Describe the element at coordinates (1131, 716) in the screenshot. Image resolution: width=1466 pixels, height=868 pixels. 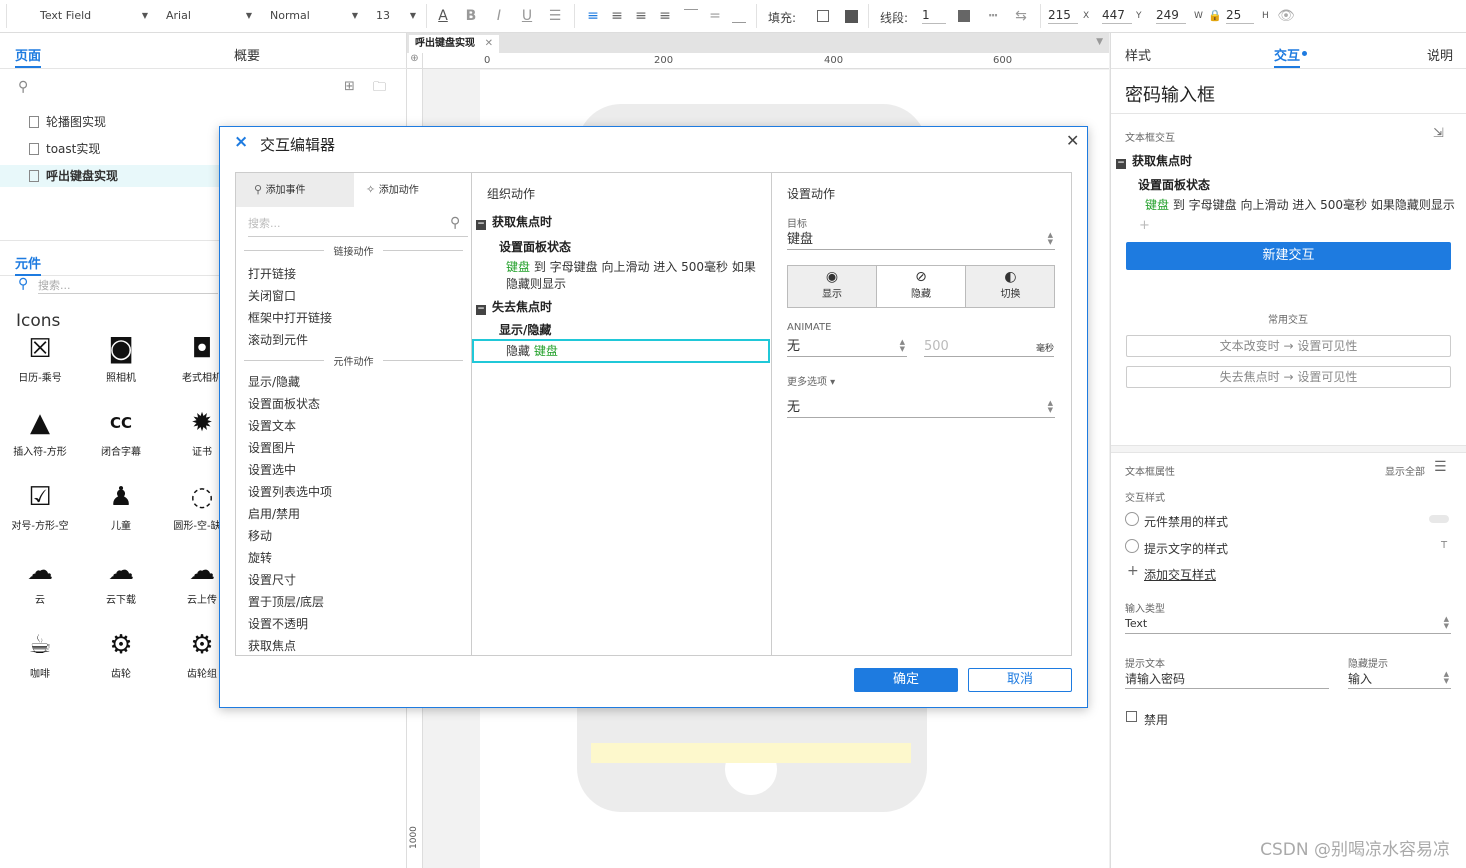
I see `disabled-checkbox` at that location.